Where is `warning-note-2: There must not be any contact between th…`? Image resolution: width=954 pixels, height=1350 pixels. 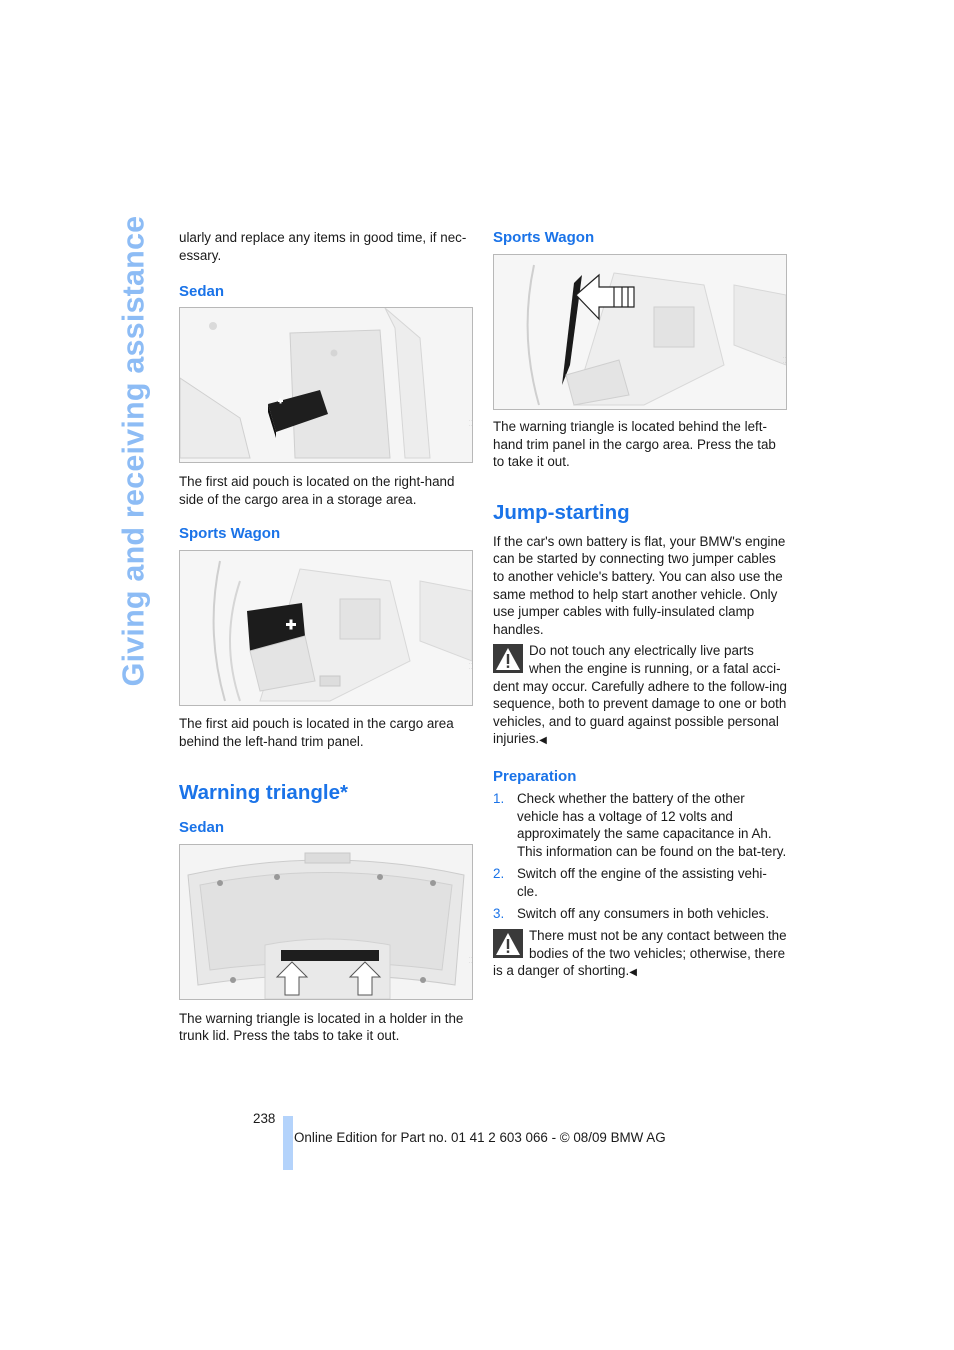 warning-note-2: There must not be any contact between th… is located at coordinates (640, 954).